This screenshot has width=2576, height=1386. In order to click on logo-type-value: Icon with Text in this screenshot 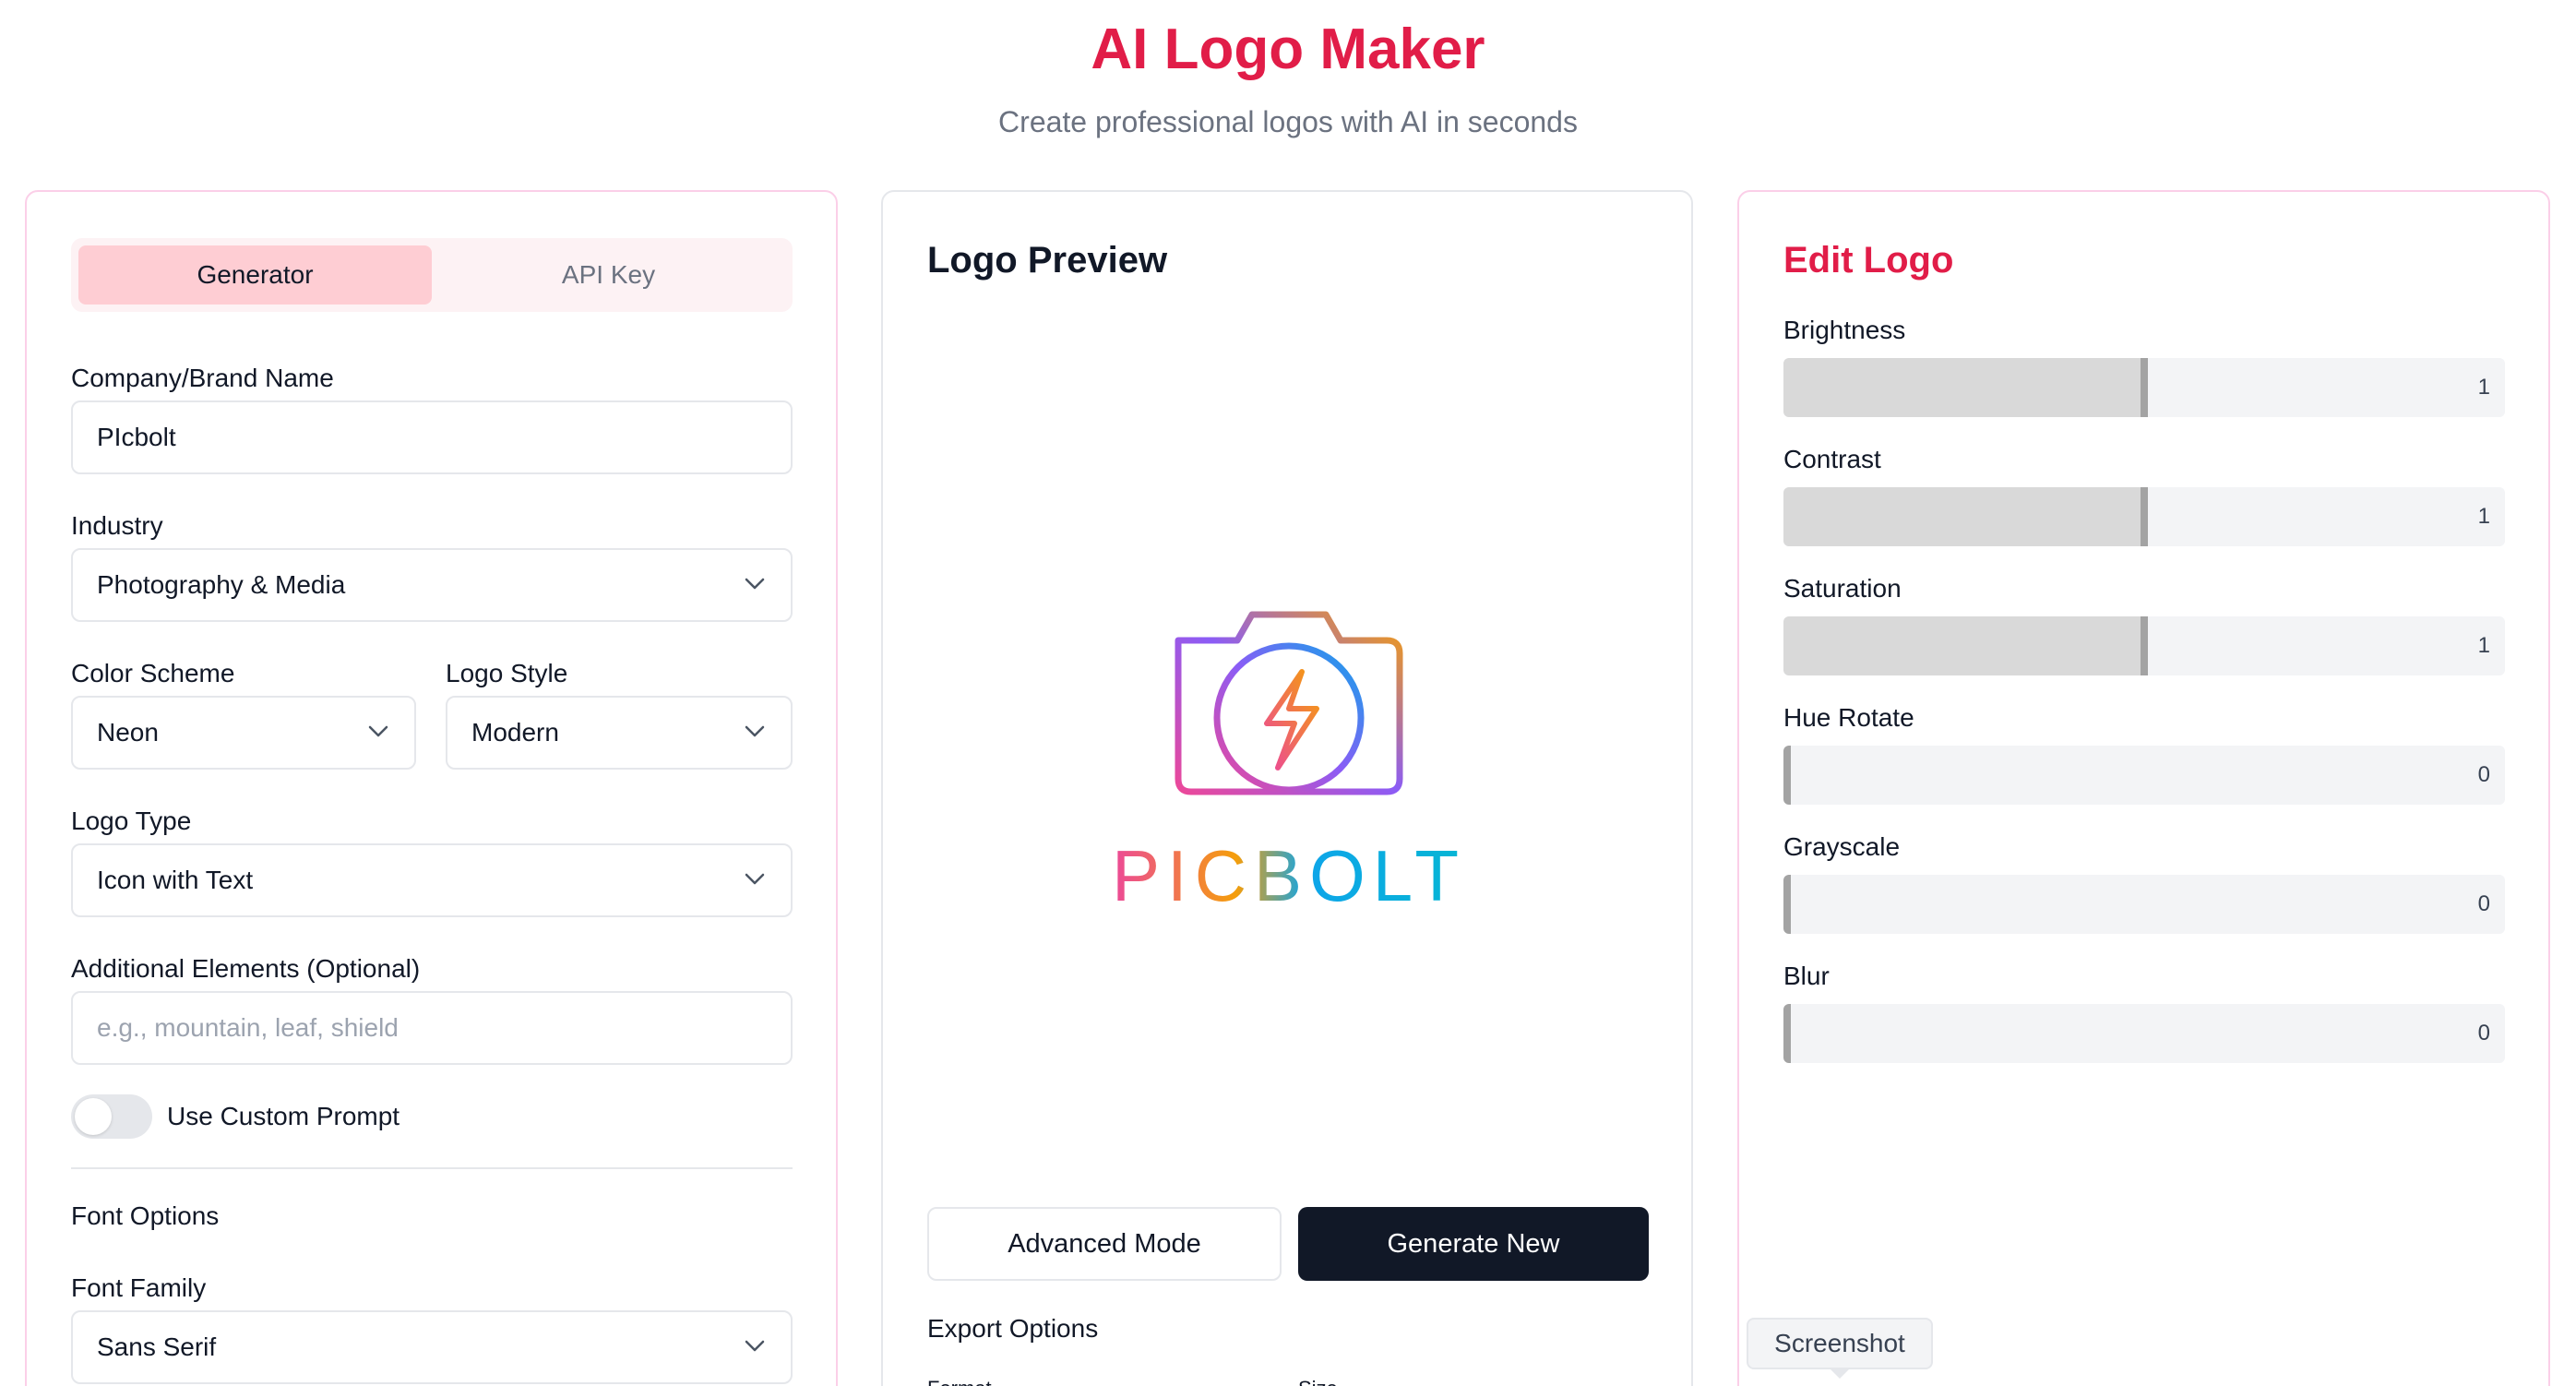, I will do `click(175, 880)`.